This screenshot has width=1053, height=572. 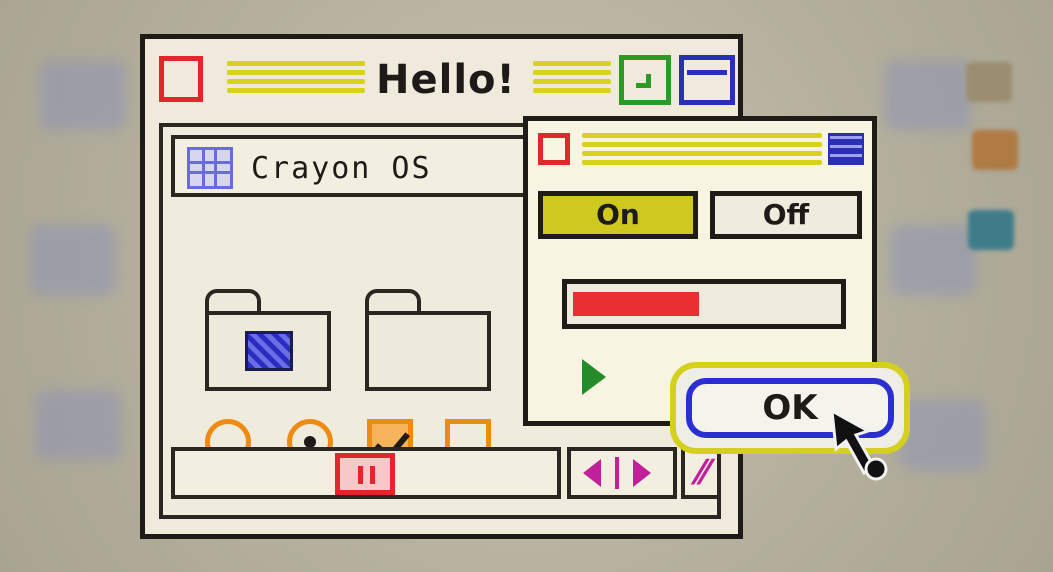 I want to click on play-icon, so click(x=594, y=377).